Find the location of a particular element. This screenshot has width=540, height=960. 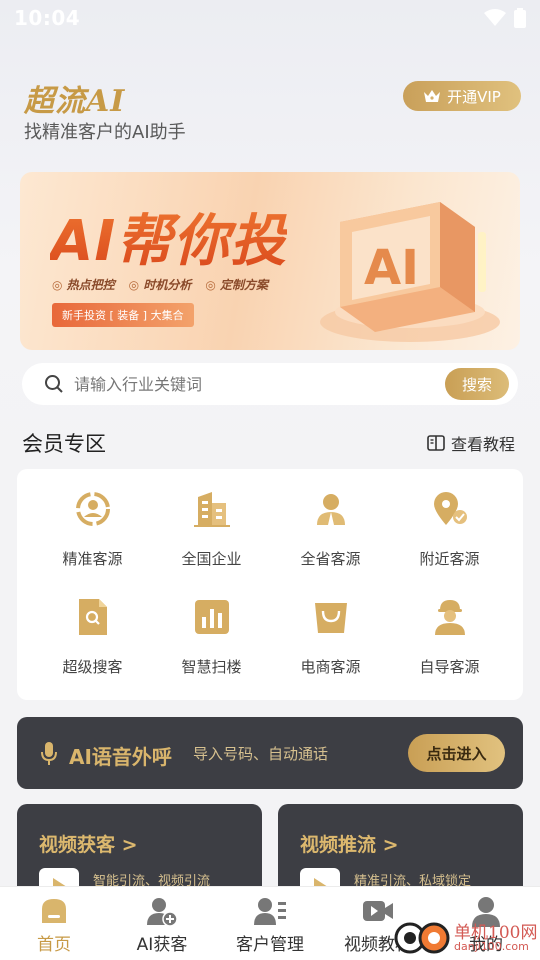

banner-feature: 时机分析 is located at coordinates (160, 284).